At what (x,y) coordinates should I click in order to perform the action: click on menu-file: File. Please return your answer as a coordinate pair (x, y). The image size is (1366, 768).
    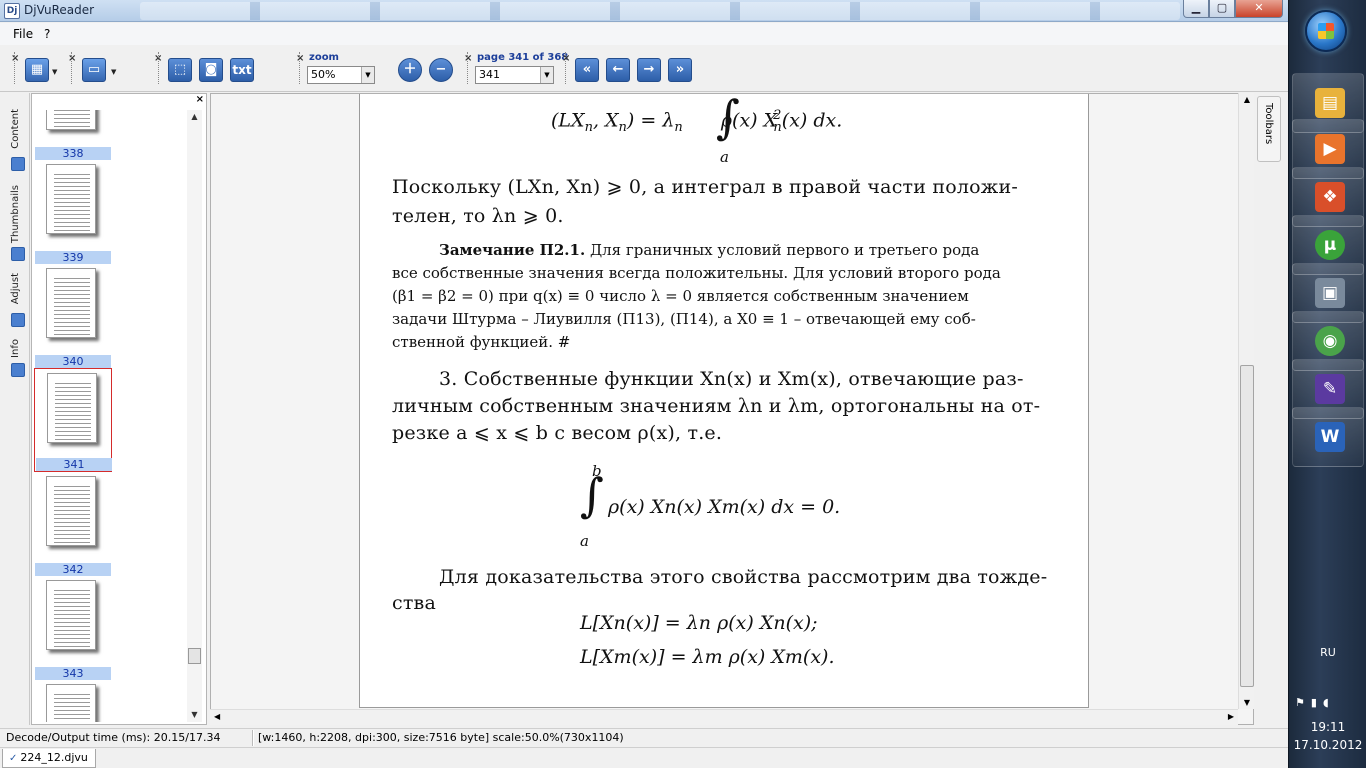
    Looking at the image, I should click on (23, 34).